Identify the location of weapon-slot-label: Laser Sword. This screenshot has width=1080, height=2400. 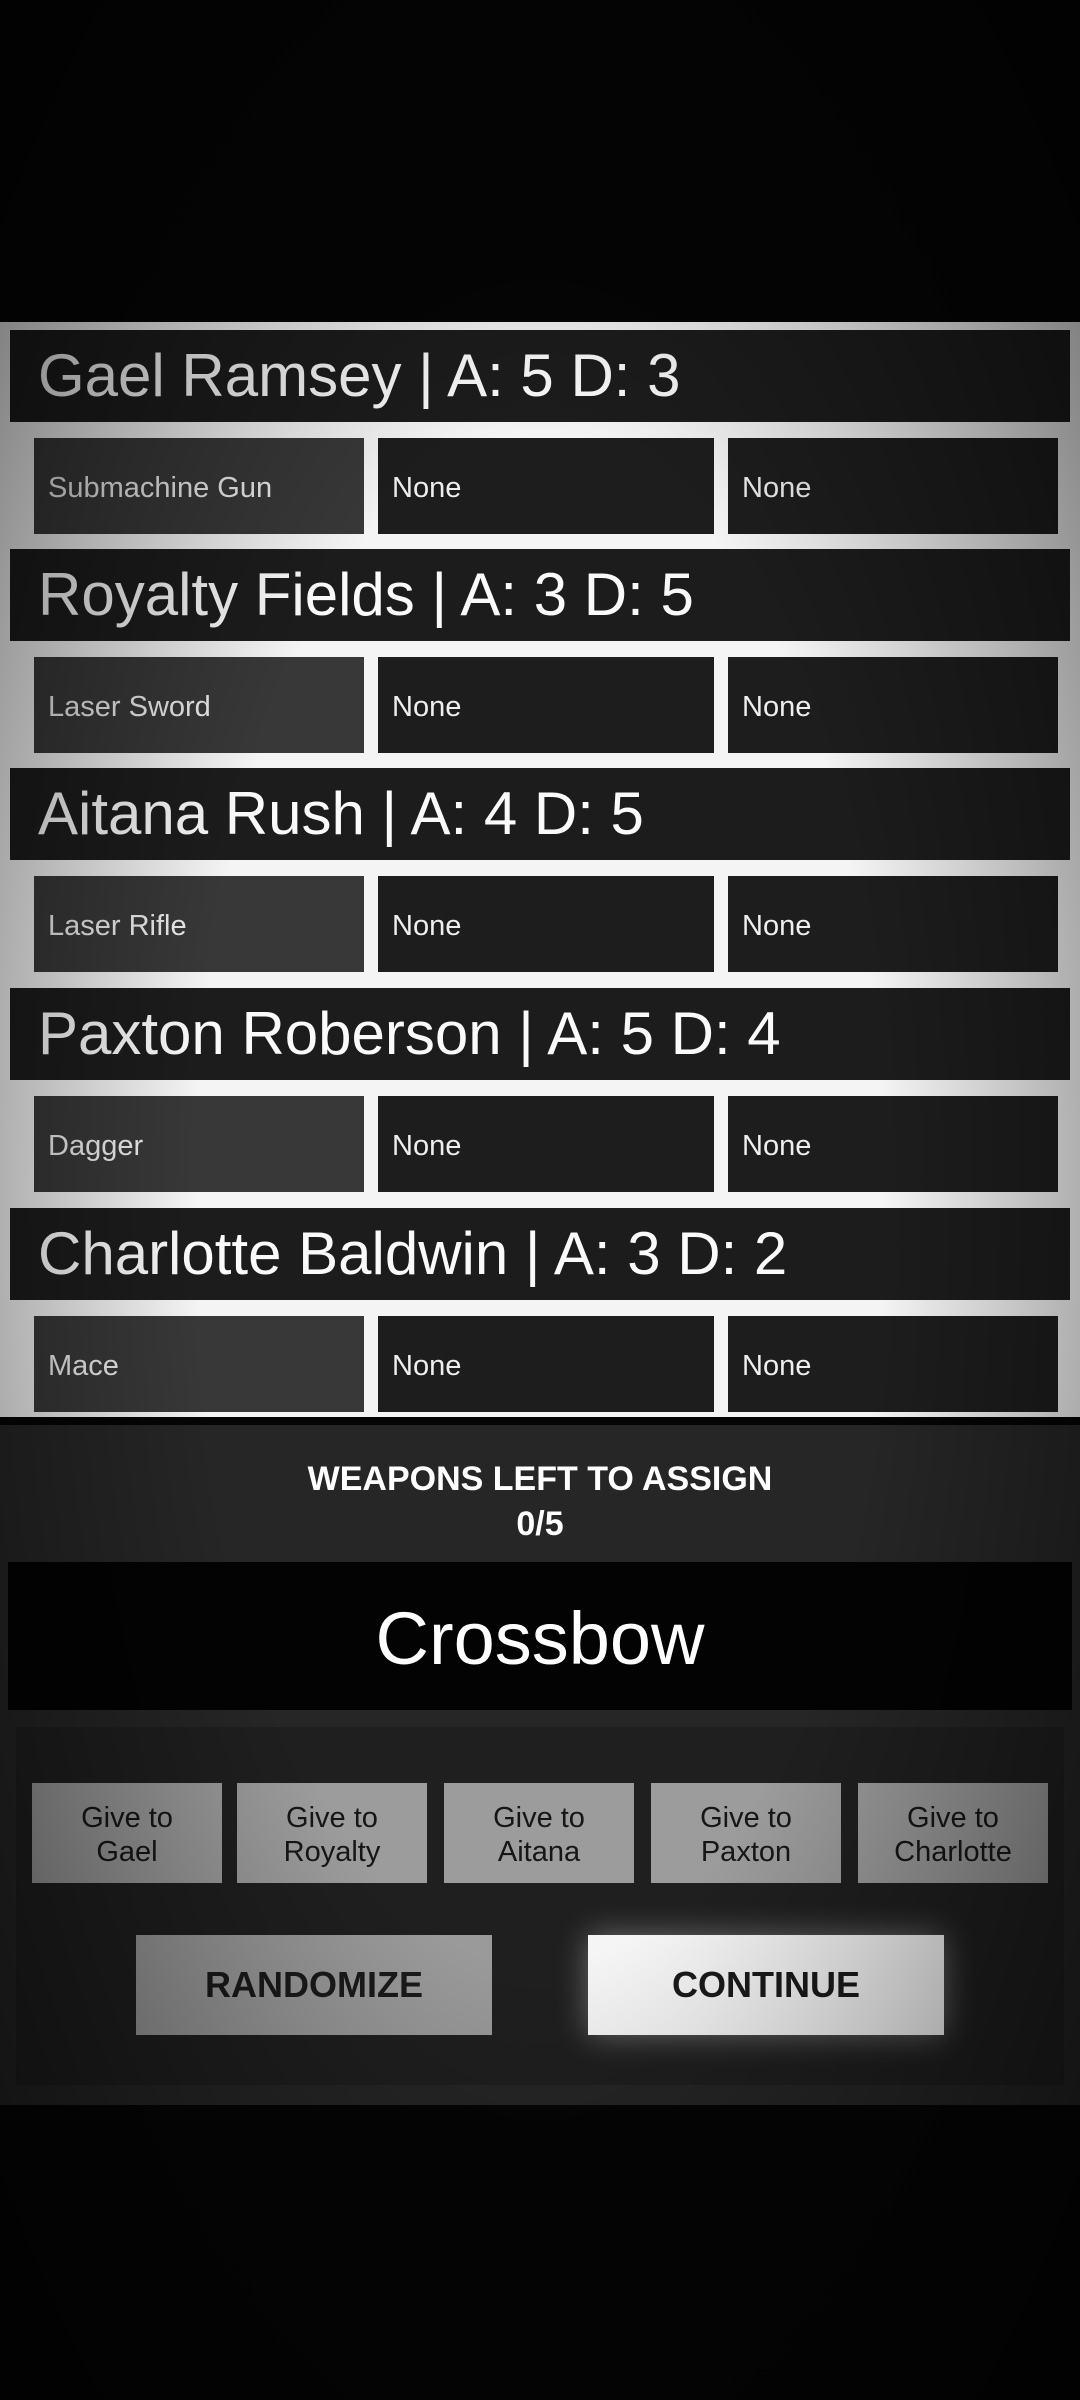
(129, 707).